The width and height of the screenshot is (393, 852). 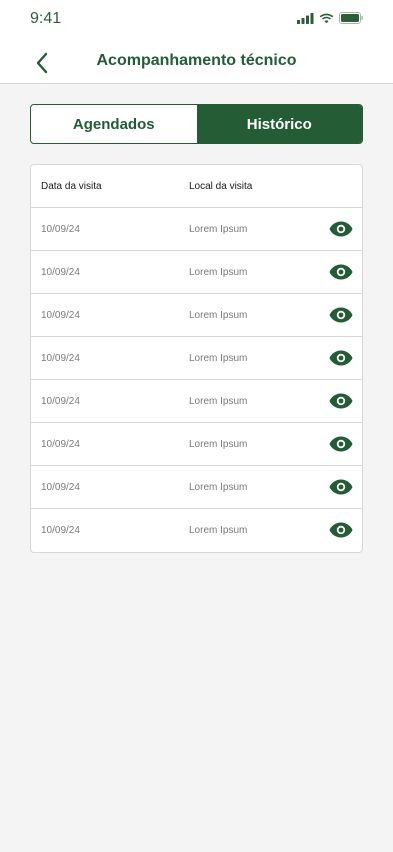 I want to click on battery-icon, so click(x=351, y=18).